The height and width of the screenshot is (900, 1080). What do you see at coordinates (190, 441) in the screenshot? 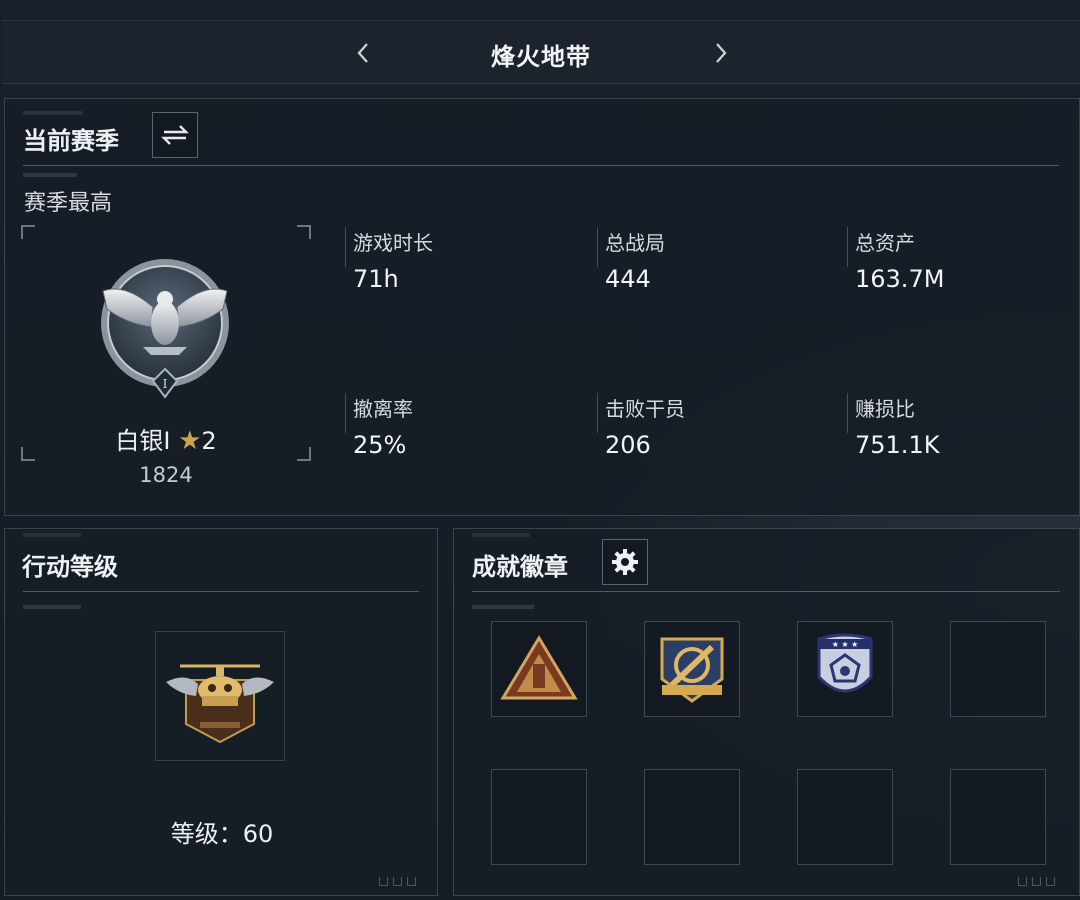
I see `star-icon: ★` at bounding box center [190, 441].